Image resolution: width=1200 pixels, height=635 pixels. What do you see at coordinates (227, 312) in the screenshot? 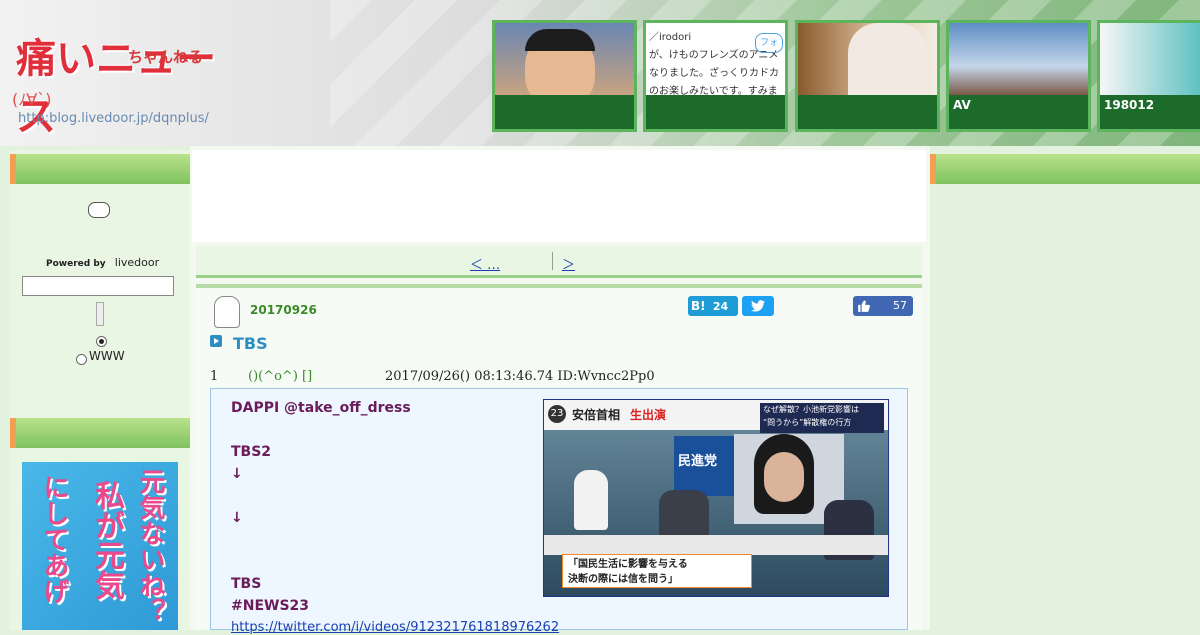
I see `cat-icon` at bounding box center [227, 312].